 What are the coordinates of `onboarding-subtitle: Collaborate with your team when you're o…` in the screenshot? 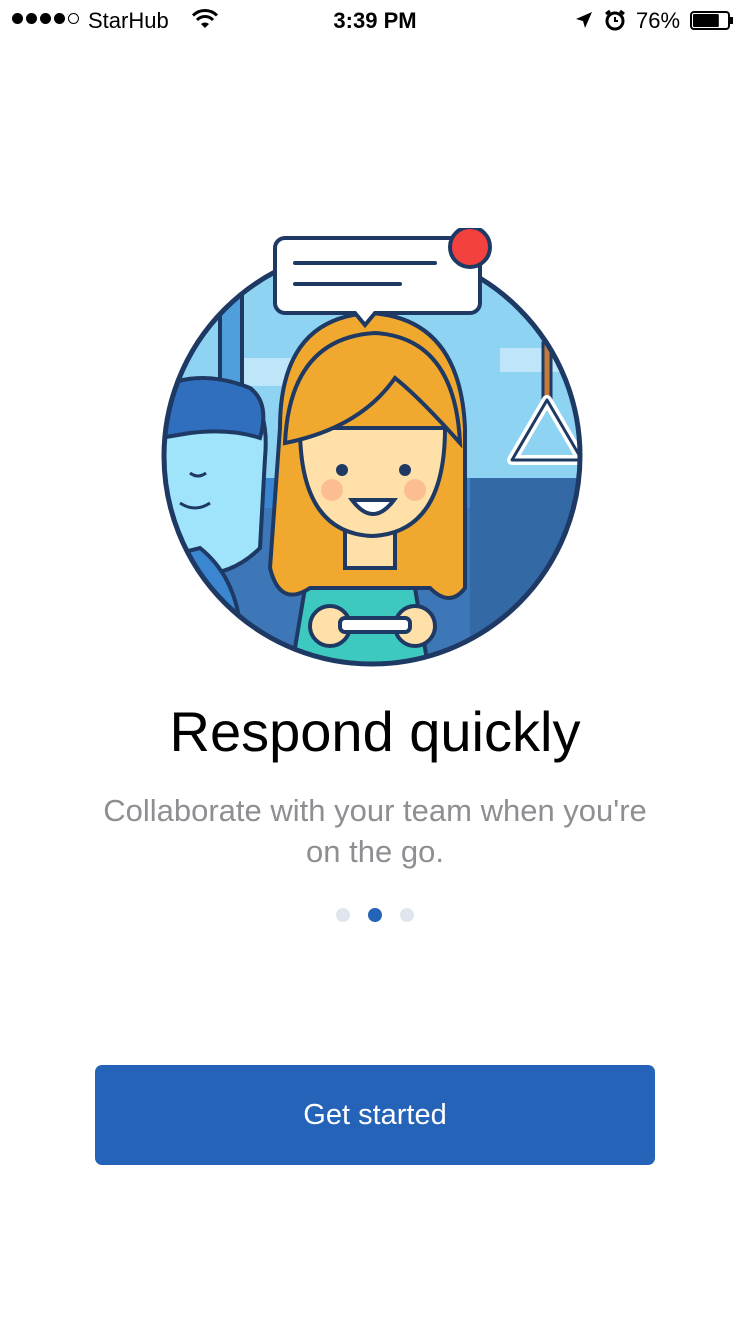 It's located at (375, 831).